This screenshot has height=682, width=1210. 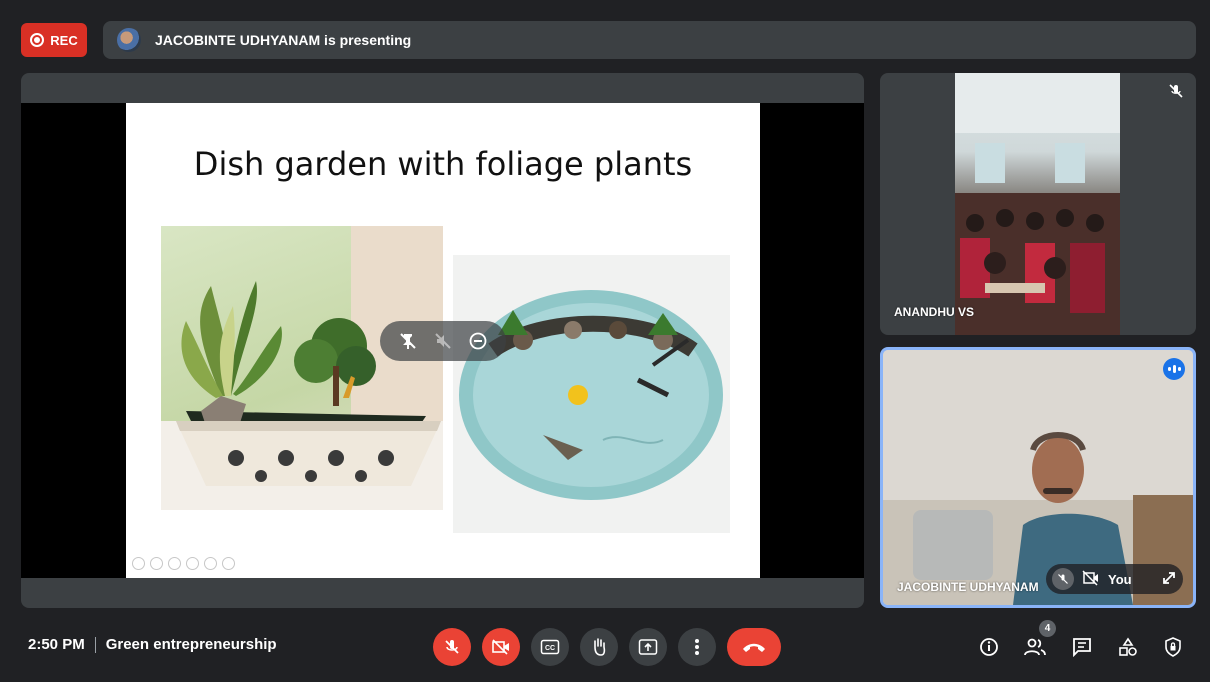 What do you see at coordinates (1038, 477) in the screenshot?
I see `participant-tile-self: JACOBINTE UDHYANAM You` at bounding box center [1038, 477].